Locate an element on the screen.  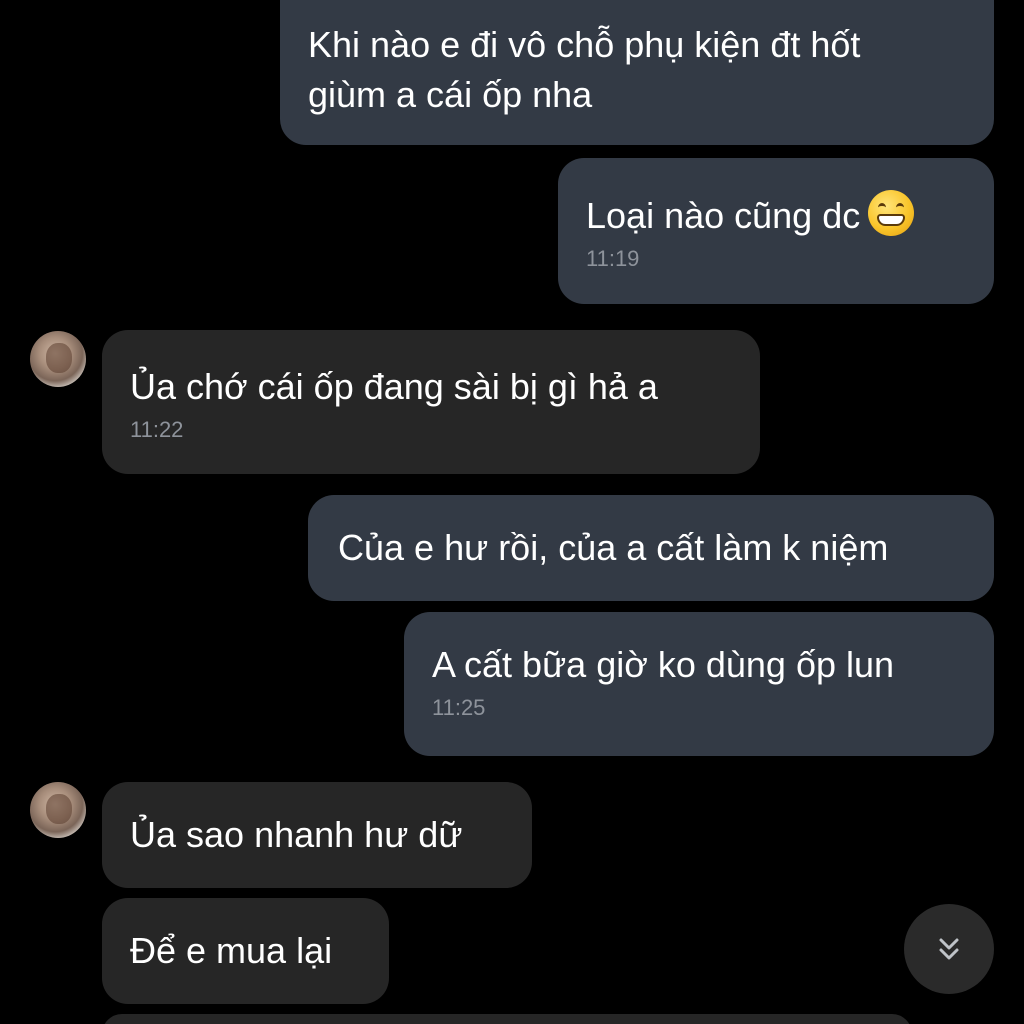
incoming-message-partial is located at coordinates (507, 1019).